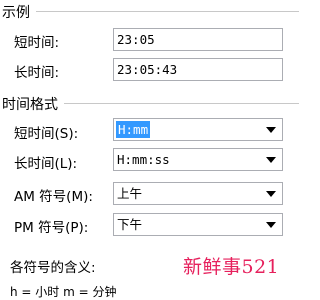 The image size is (320, 300). What do you see at coordinates (37, 43) in the screenshot?
I see `example-short-time-label: 短时间:` at bounding box center [37, 43].